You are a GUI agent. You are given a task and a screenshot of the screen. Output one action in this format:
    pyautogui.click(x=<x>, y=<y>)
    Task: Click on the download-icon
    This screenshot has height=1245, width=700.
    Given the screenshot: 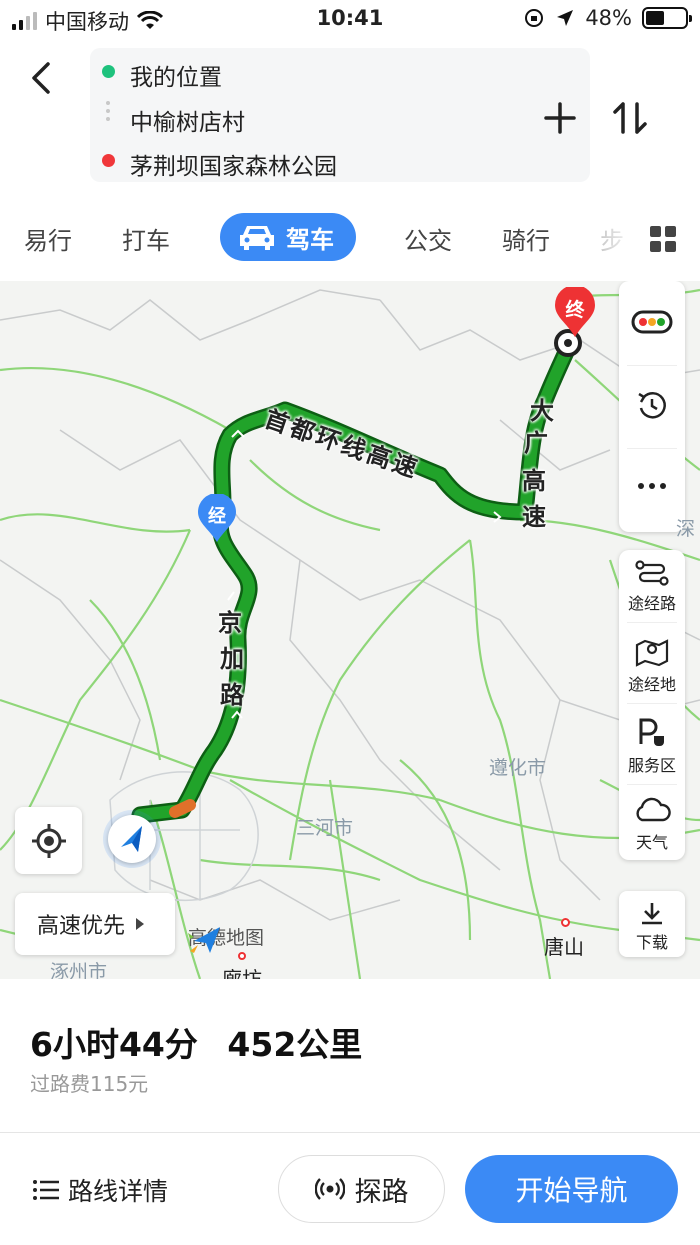 What is the action you would take?
    pyautogui.click(x=652, y=914)
    